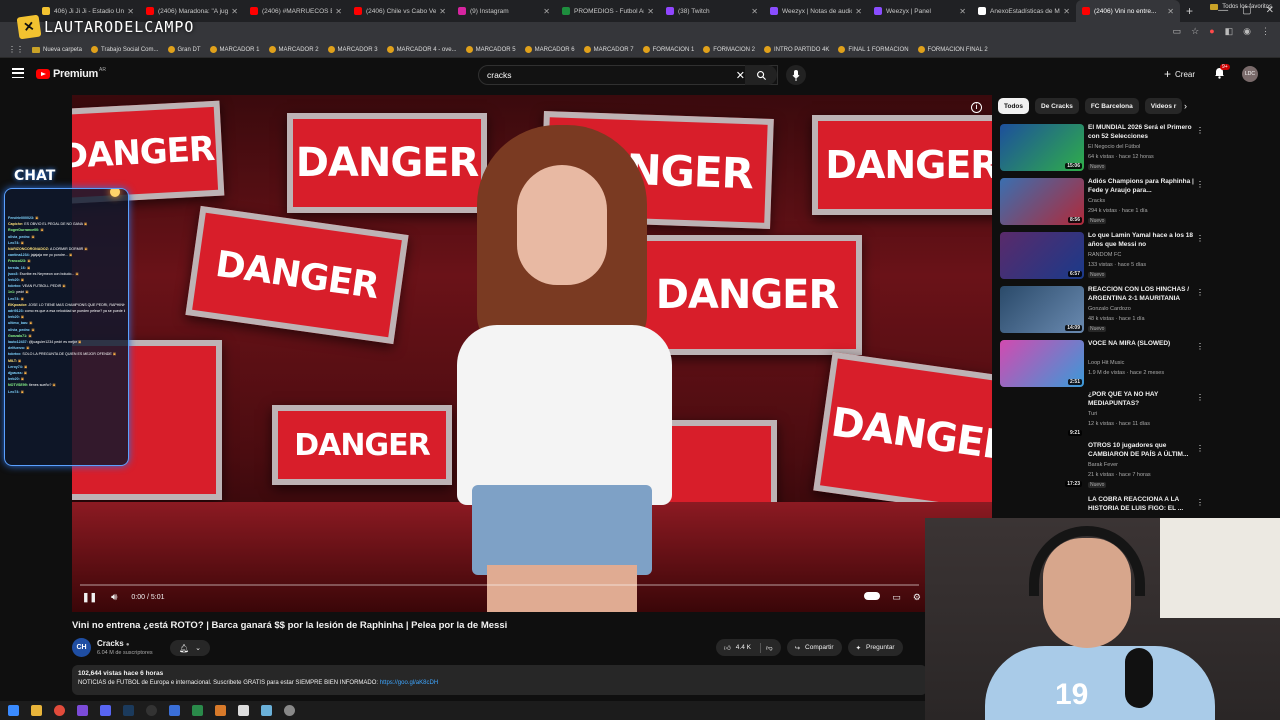  I want to click on new-tab-icon: +, so click(1189, 11).